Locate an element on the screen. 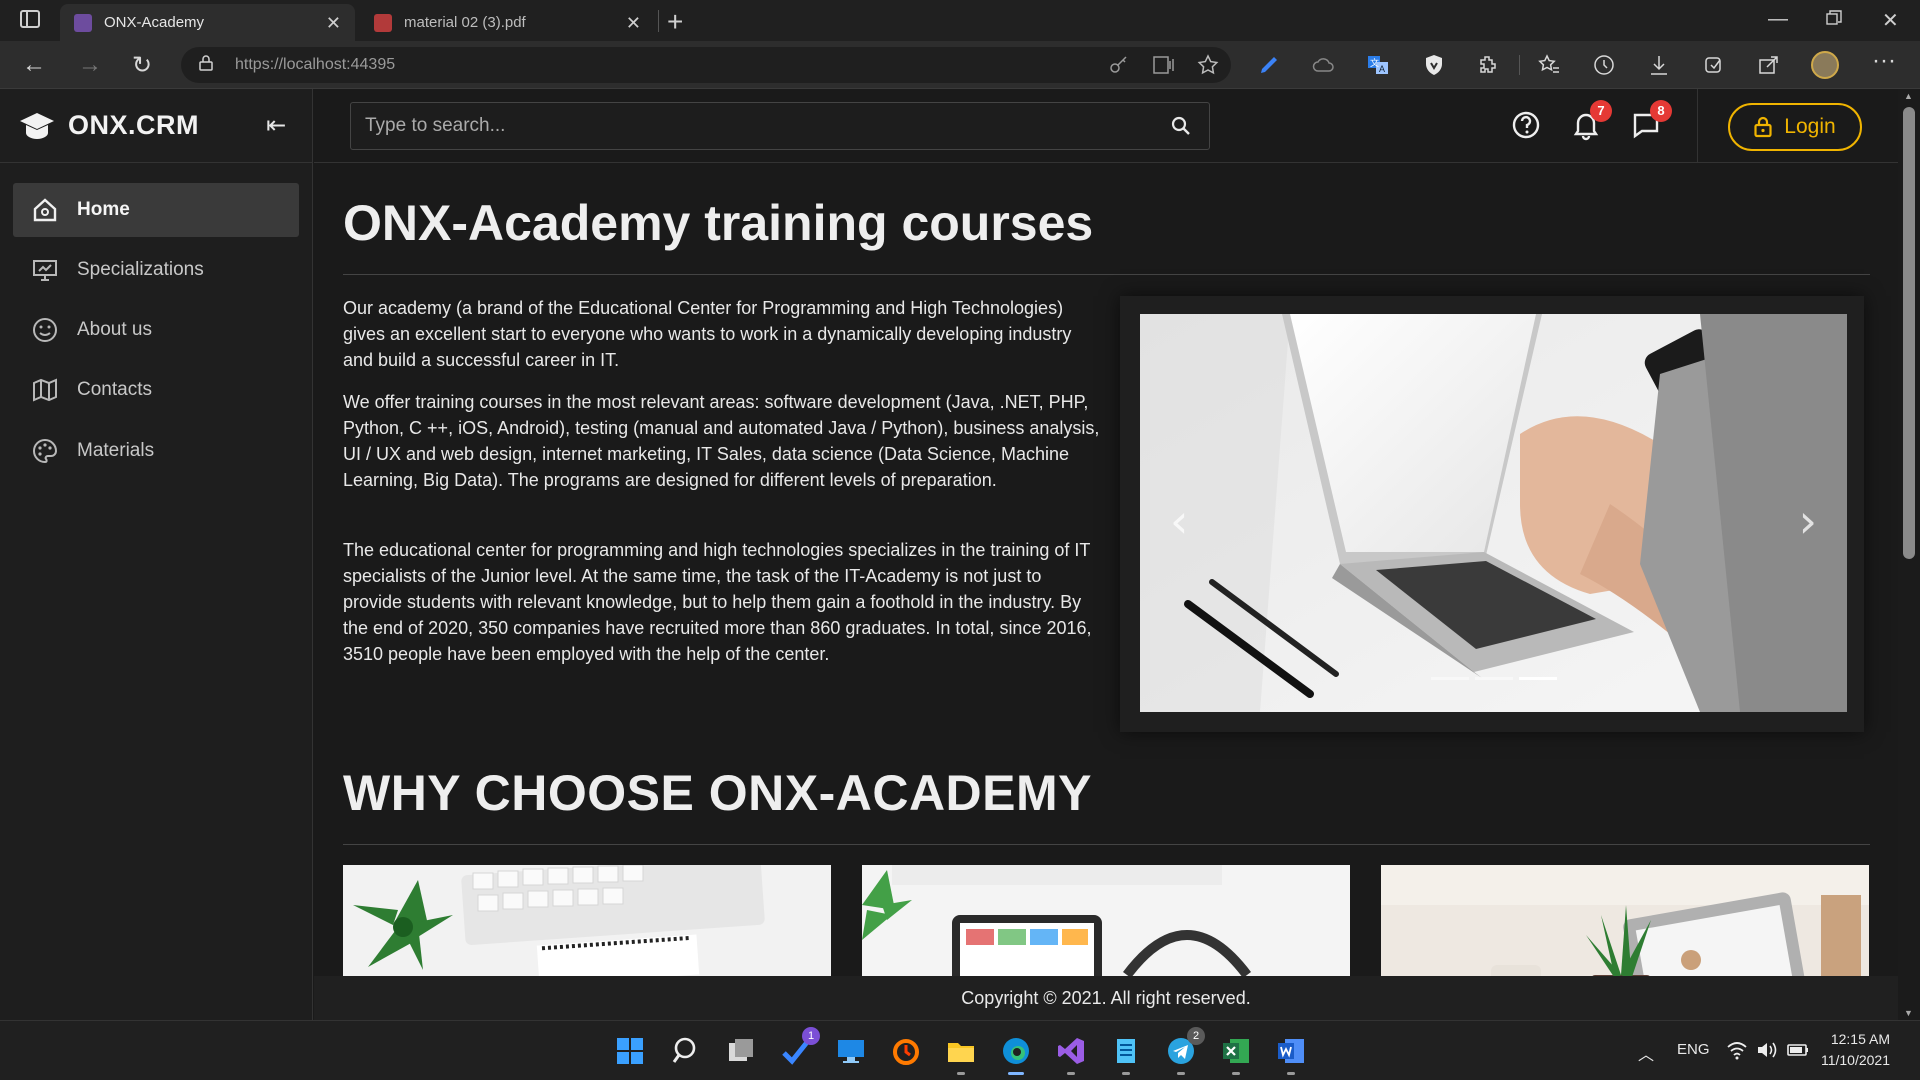 Image resolution: width=1920 pixels, height=1080 pixels. telegram-app: 2 is located at coordinates (1185, 1051).